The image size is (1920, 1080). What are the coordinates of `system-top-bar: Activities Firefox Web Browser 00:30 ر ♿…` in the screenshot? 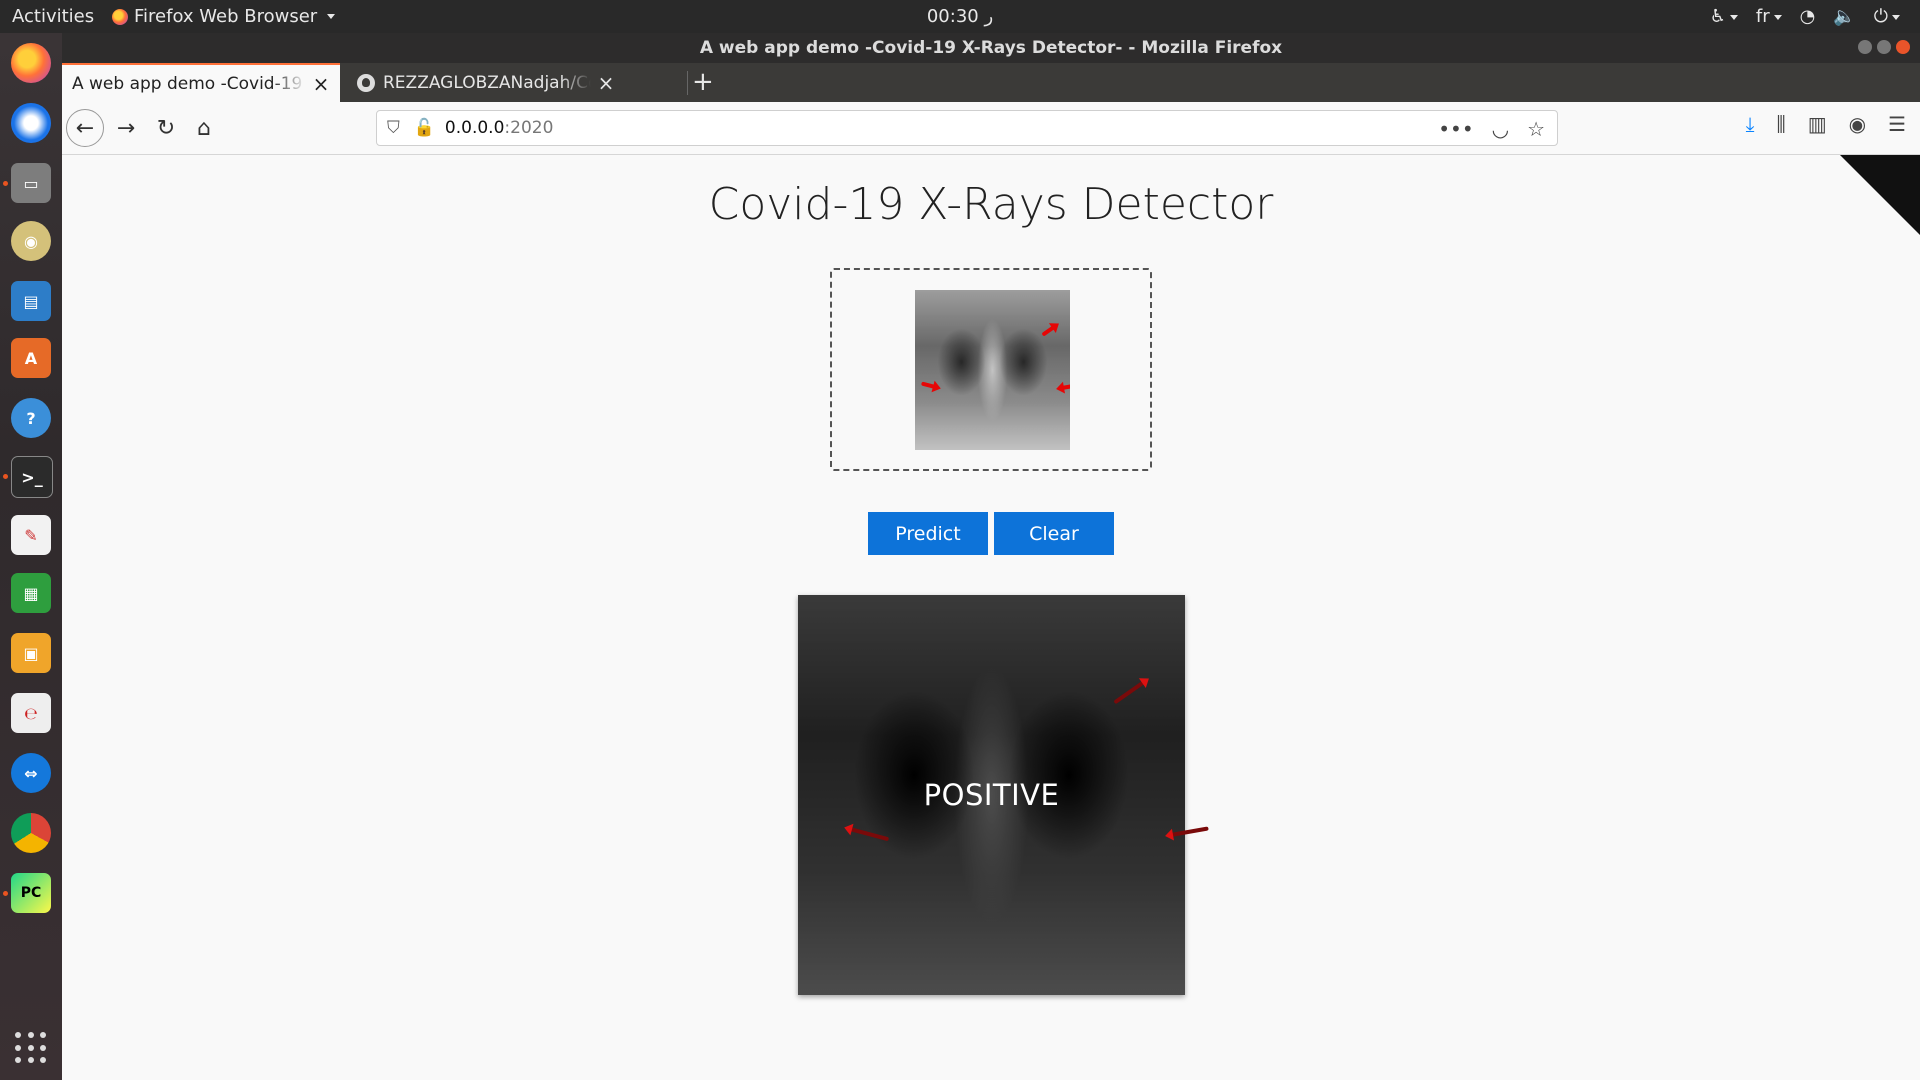 It's located at (960, 16).